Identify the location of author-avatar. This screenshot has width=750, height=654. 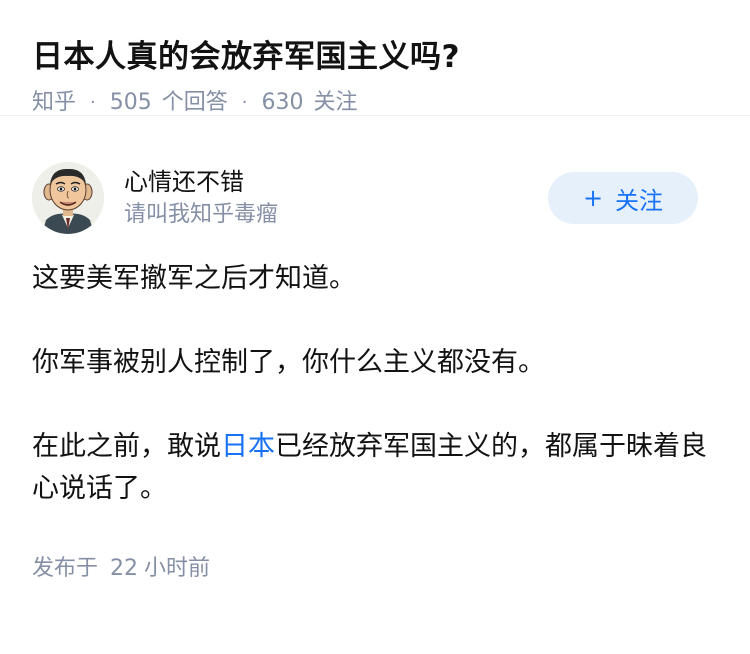
(68, 198).